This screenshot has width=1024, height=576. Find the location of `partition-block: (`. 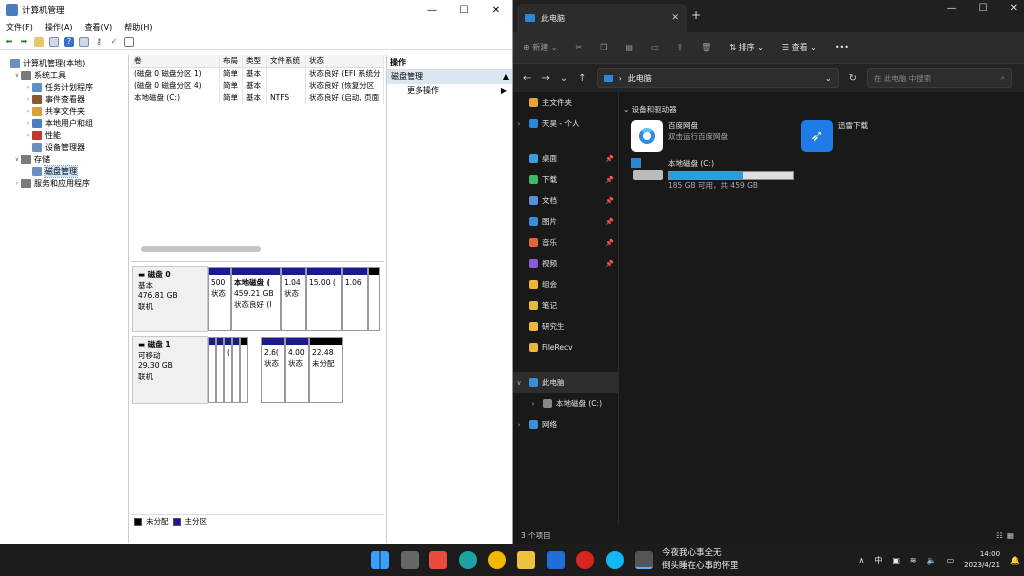

partition-block: ( is located at coordinates (228, 370).